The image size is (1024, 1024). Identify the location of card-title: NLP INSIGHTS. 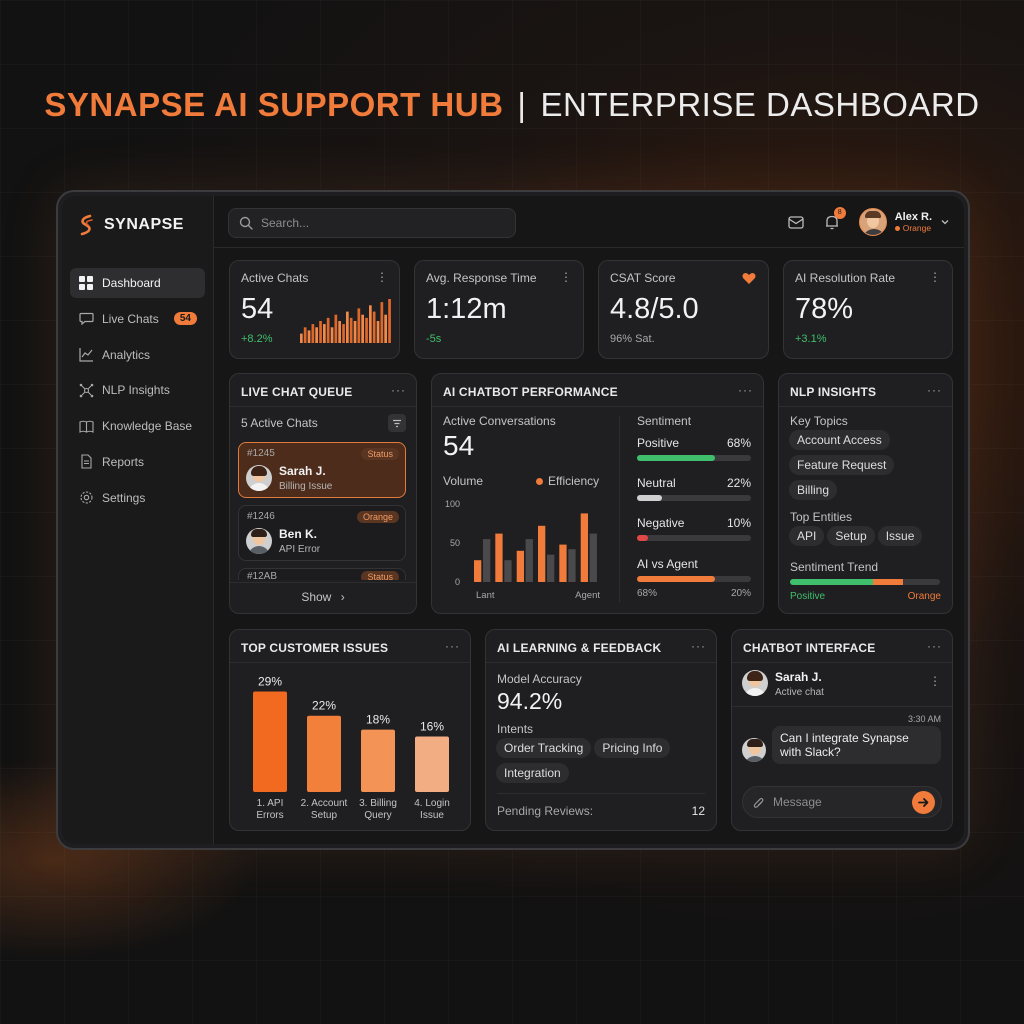
(833, 392).